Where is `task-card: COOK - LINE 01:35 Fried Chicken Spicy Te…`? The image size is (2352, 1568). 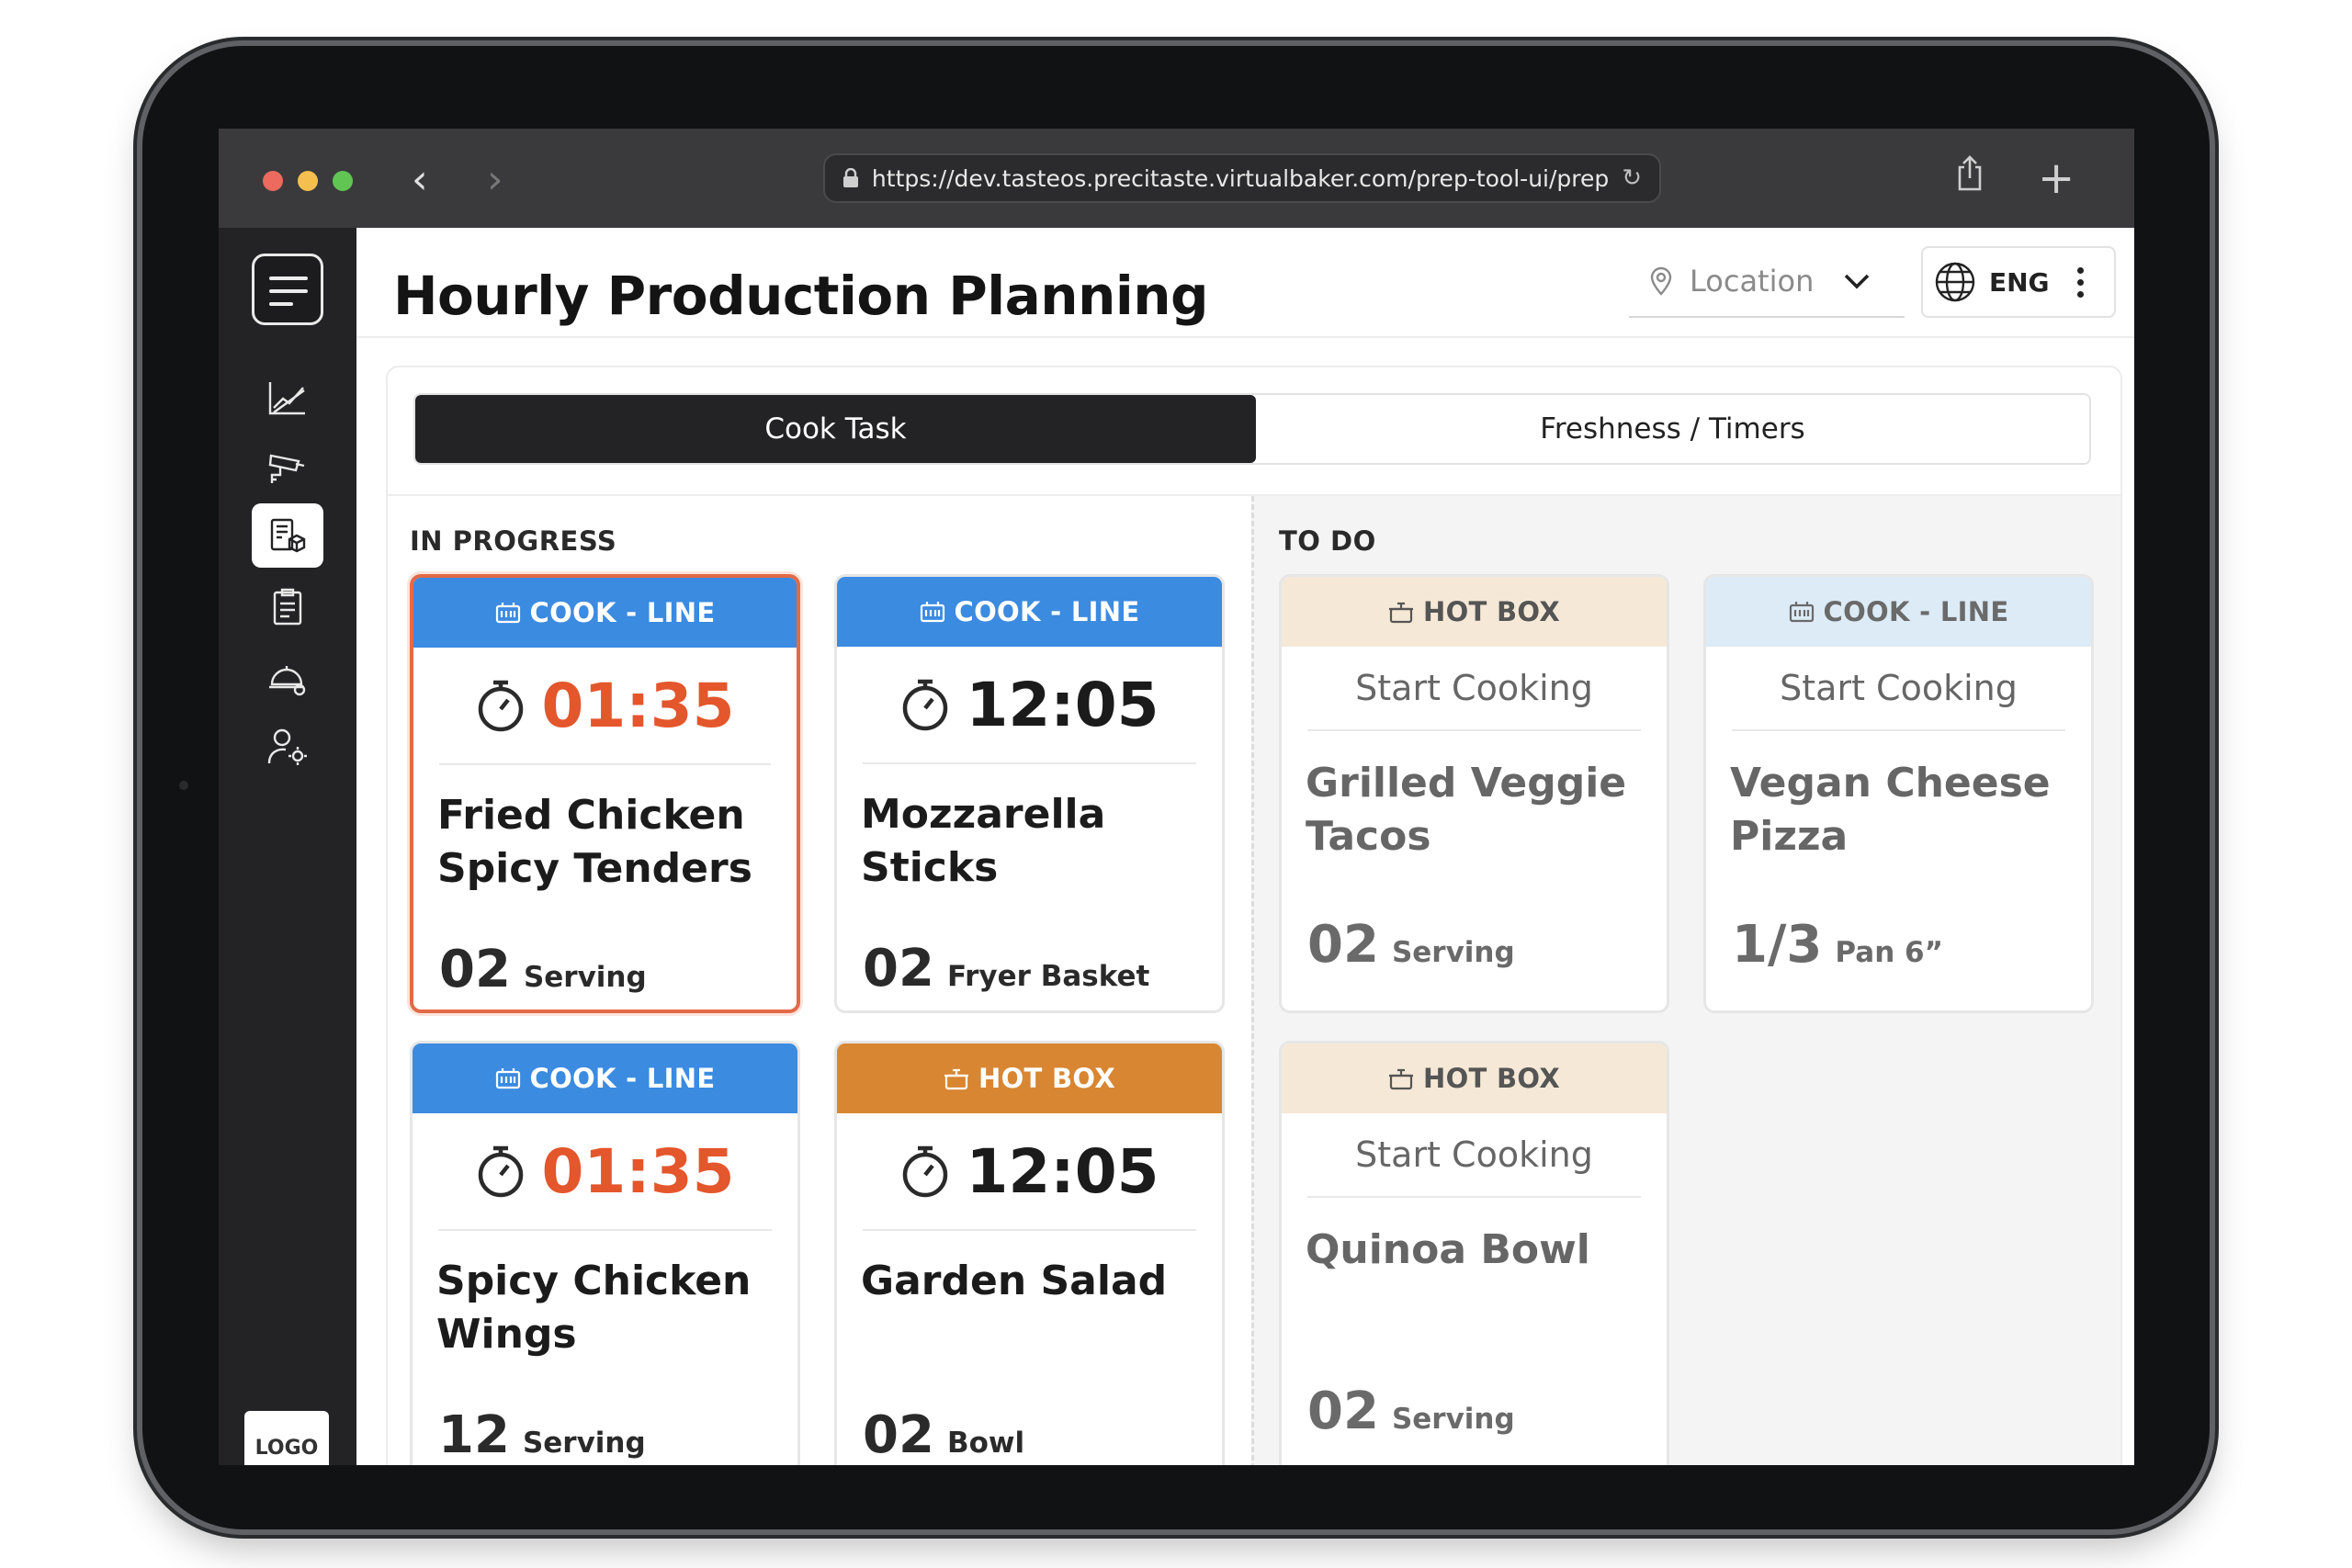 task-card: COOK - LINE 01:35 Fried Chicken Spicy Te… is located at coordinates (605, 794).